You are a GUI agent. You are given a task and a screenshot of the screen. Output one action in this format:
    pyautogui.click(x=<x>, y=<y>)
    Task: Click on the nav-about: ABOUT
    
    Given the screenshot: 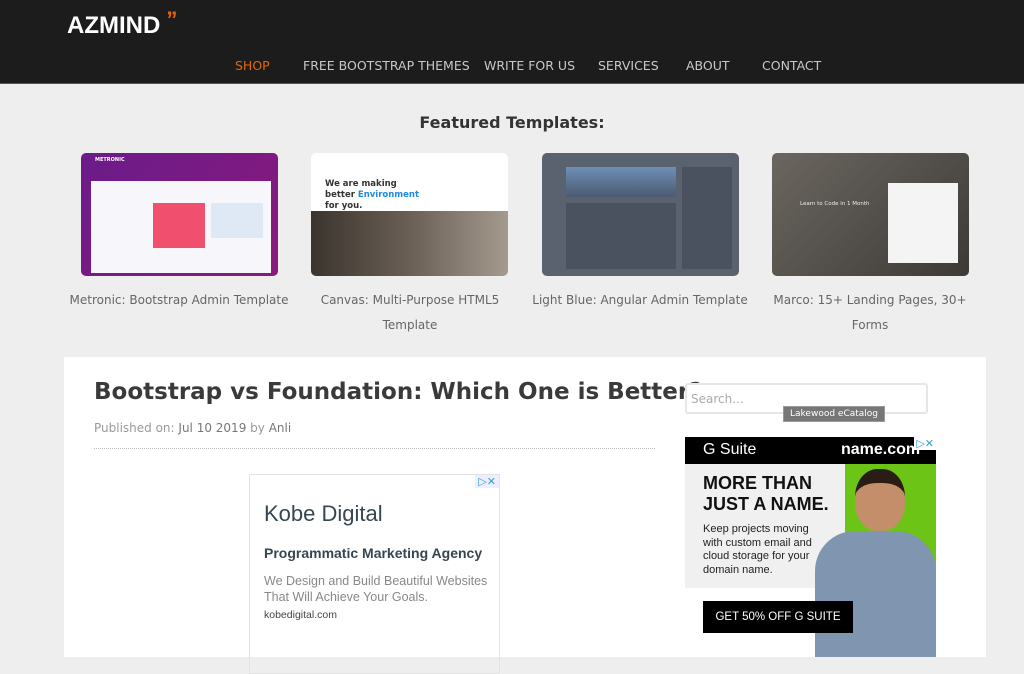 What is the action you would take?
    pyautogui.click(x=708, y=65)
    